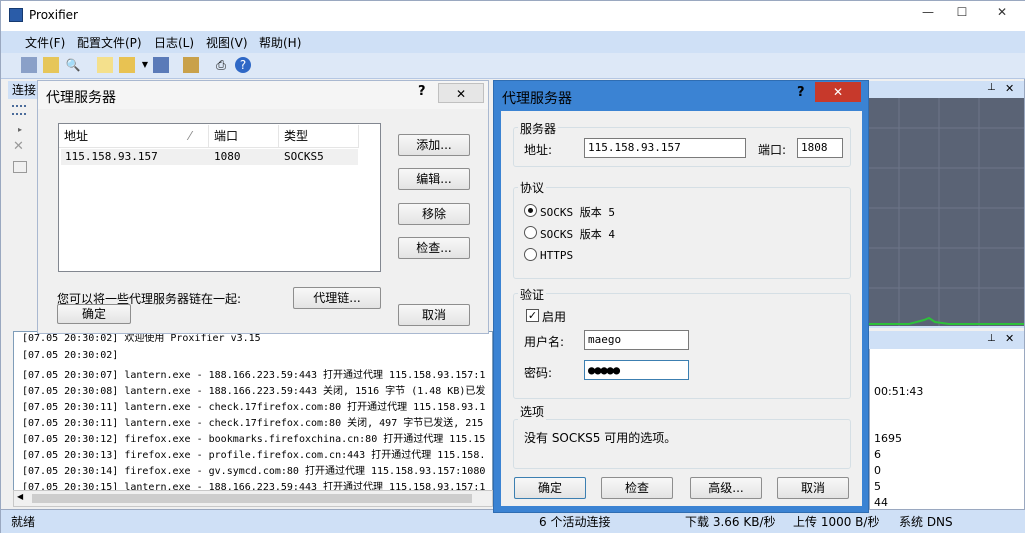 Image resolution: width=1025 pixels, height=533 pixels. I want to click on close-button: ✕, so click(1002, 12).